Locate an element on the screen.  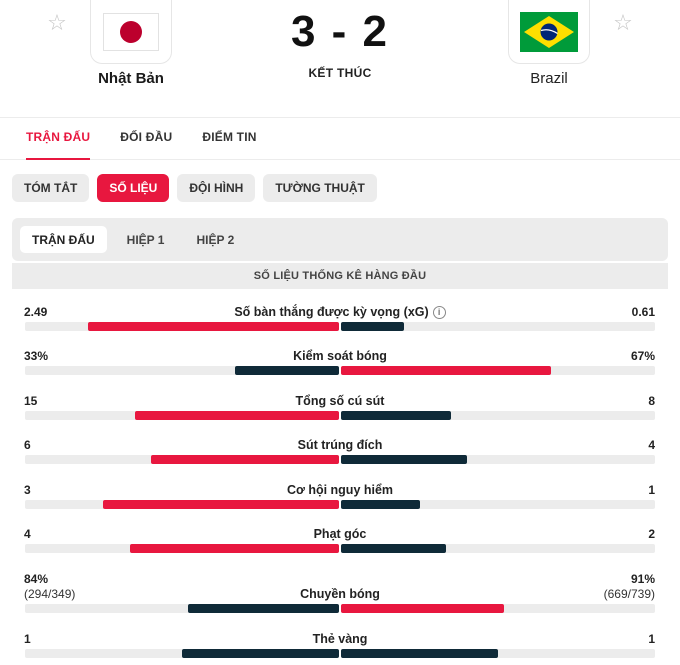
tab-head-to-head: ĐỐI ĐẦU is located at coordinates (146, 138).